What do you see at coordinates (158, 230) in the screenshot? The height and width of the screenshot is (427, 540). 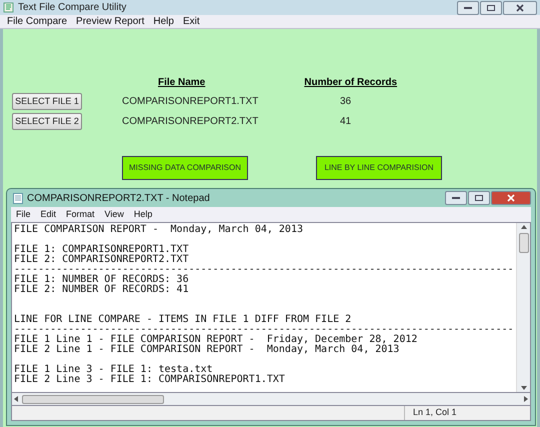 I see `text-line: FILE COMPARISON REPORT - Monday, March 04, 2013` at bounding box center [158, 230].